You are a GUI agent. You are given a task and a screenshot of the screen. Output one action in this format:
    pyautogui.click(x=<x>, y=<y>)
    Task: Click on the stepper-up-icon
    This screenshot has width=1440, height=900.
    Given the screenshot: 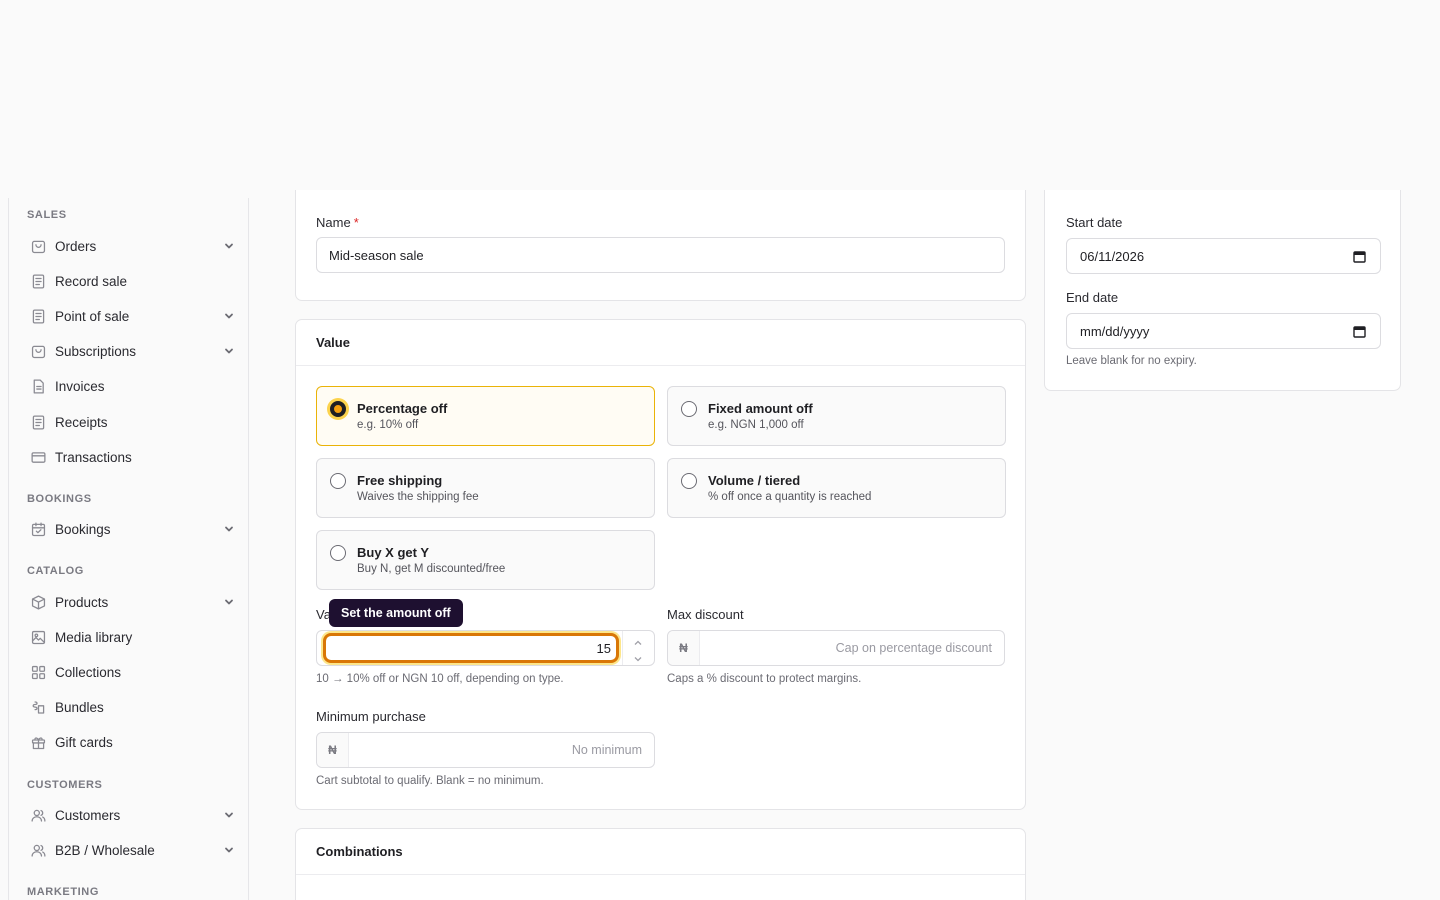 What is the action you would take?
    pyautogui.click(x=638, y=640)
    